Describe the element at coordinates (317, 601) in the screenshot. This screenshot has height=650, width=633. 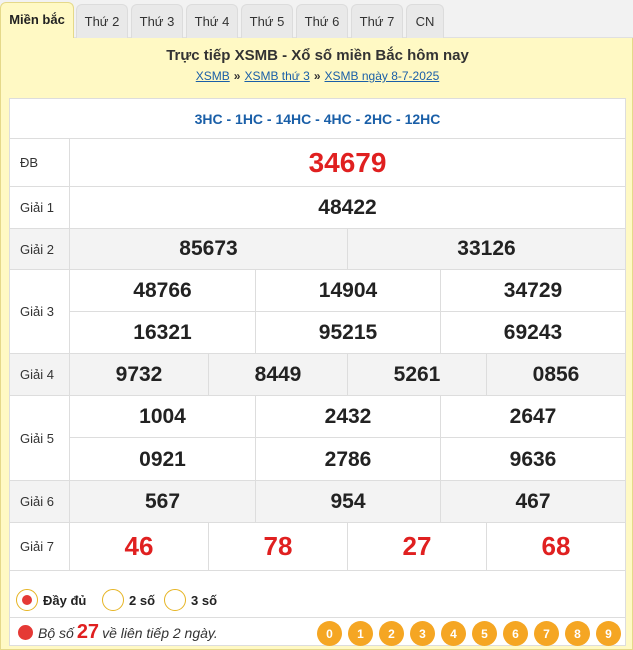
I see `display-options: Đầy đủ 2 số 3 số` at that location.